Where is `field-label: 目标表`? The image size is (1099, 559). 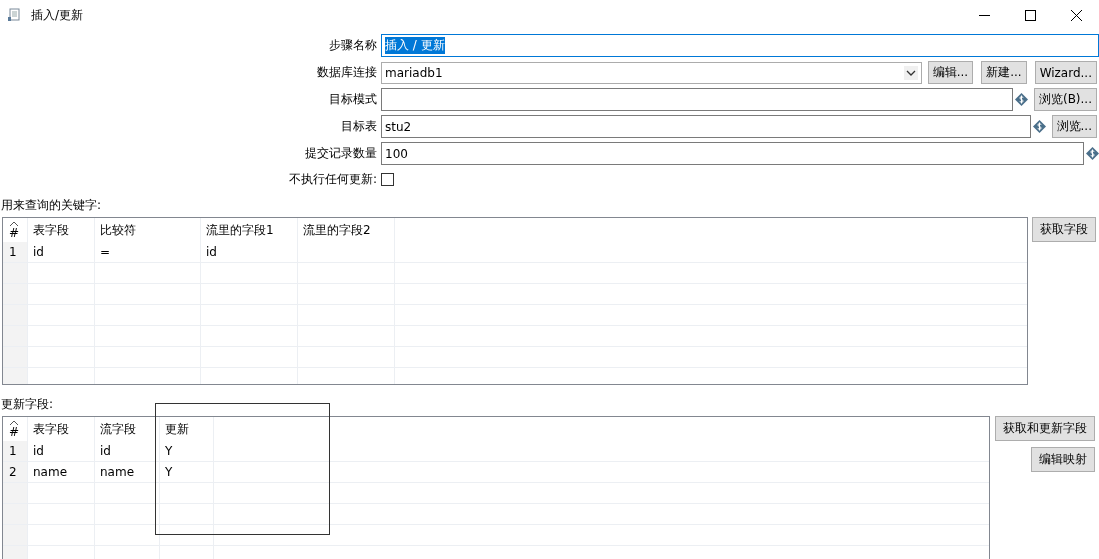
field-label: 目标表 is located at coordinates (359, 126).